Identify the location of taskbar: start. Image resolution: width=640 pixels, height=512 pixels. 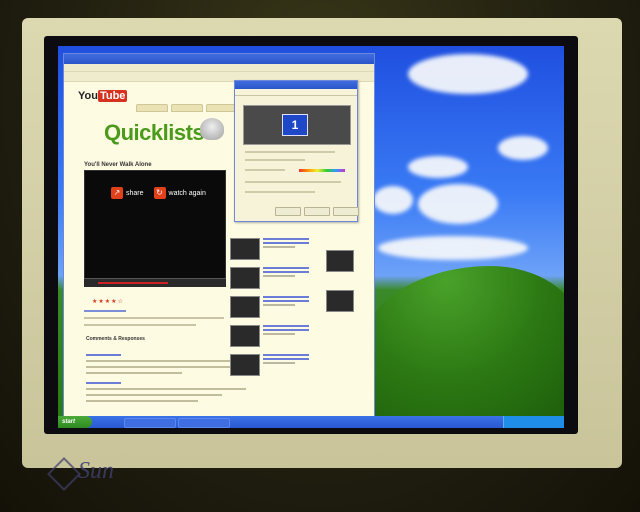
(311, 422).